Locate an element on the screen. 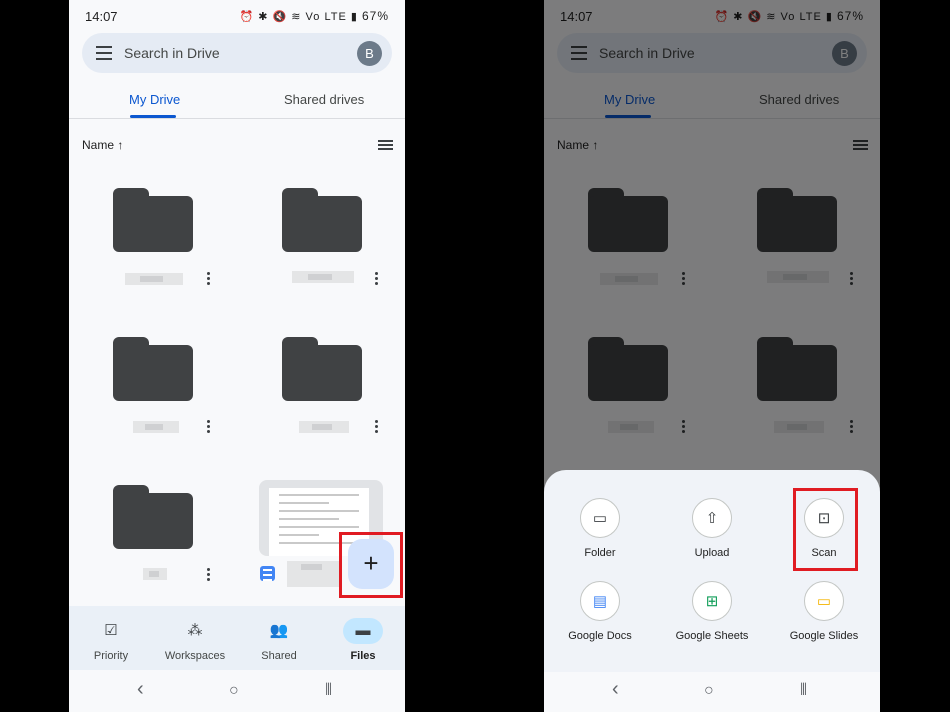 This screenshot has width=950, height=712. status-bar: 14:07 ⏰ ✱ 🔇 ≋ Vo LTE ▮ 67% is located at coordinates (237, 16).